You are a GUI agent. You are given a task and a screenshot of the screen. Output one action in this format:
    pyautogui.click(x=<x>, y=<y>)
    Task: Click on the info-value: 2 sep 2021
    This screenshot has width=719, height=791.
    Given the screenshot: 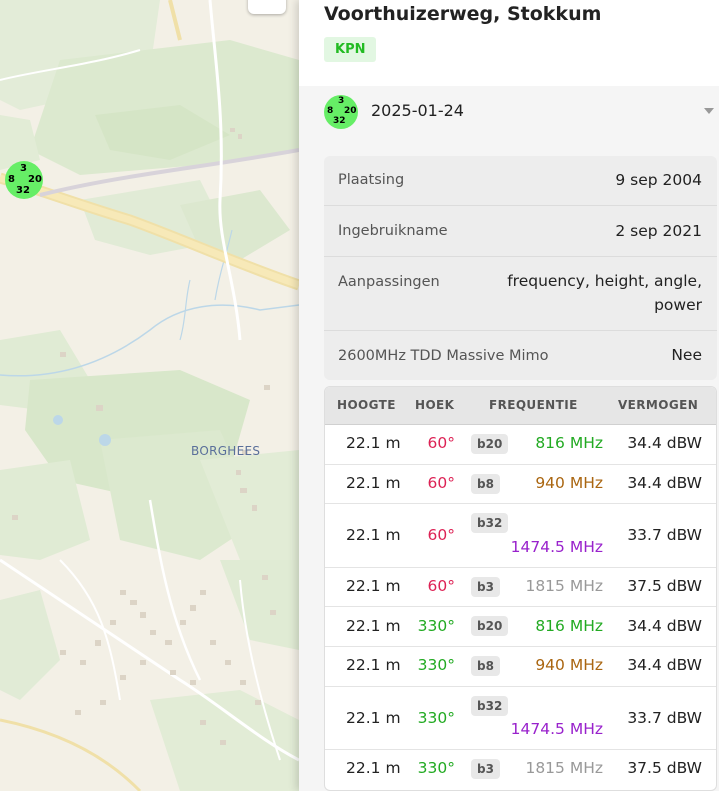 What is the action you would take?
    pyautogui.click(x=658, y=231)
    